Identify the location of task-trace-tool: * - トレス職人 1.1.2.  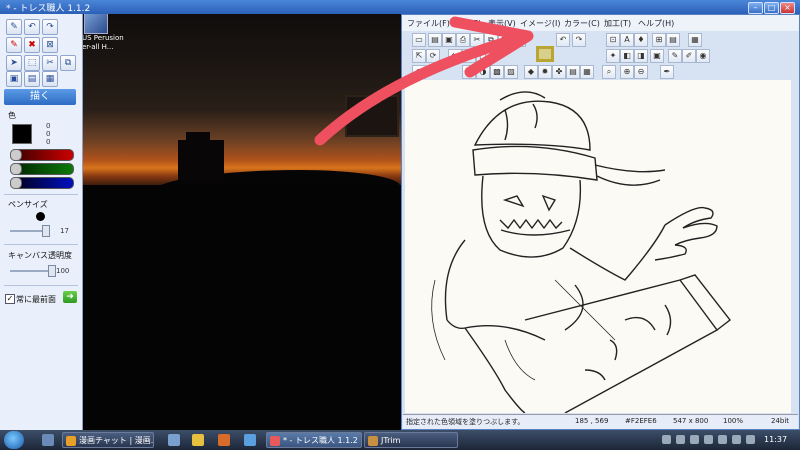
(314, 440).